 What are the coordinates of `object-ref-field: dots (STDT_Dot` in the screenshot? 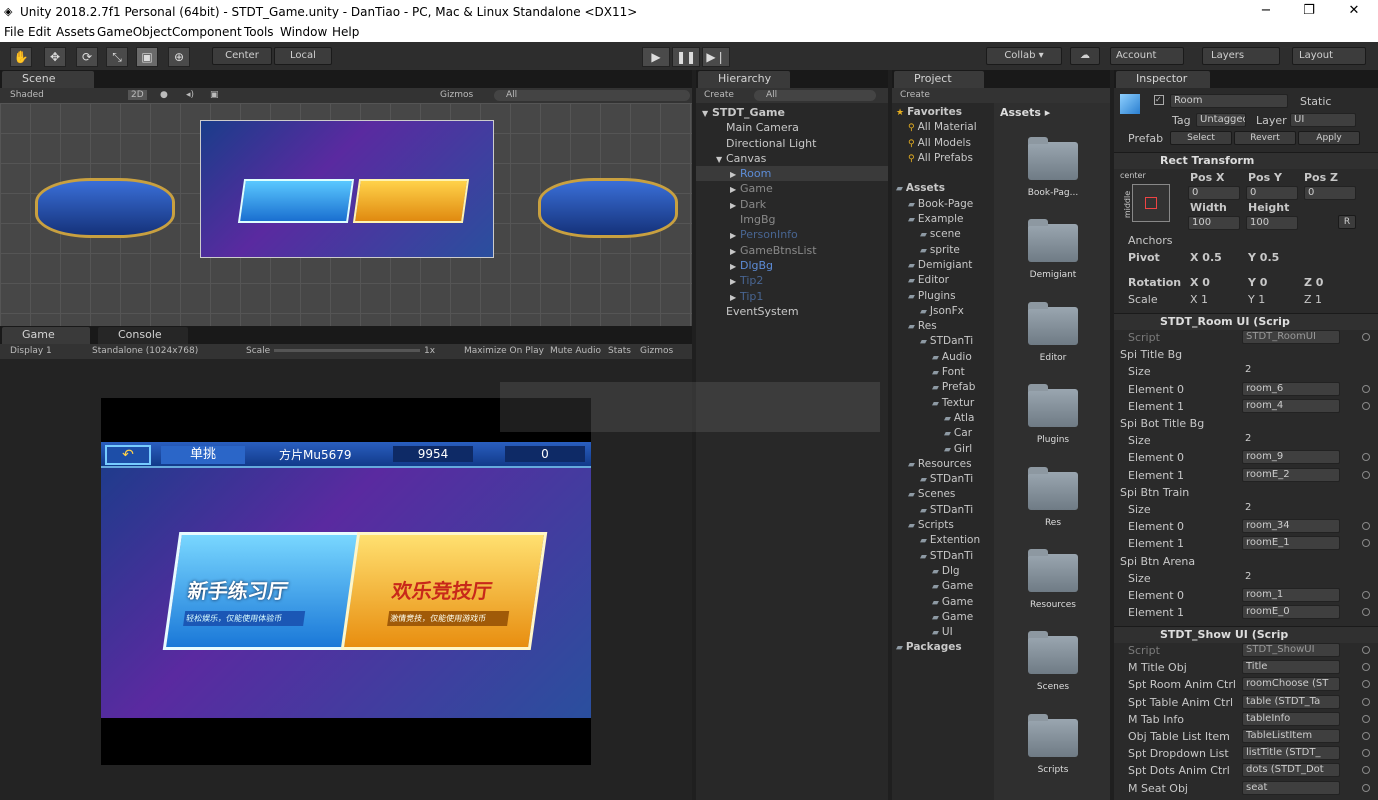 It's located at (1291, 770).